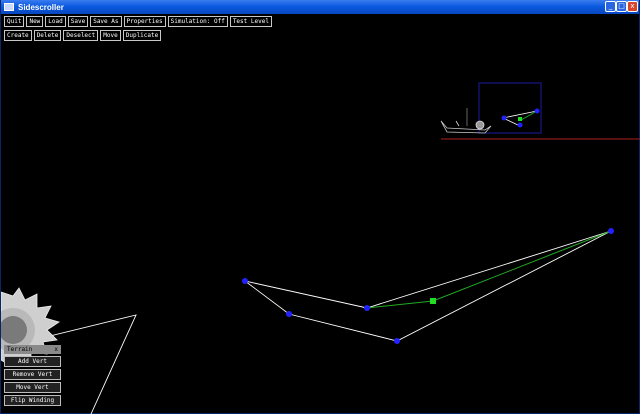 This screenshot has height=414, width=640. I want to click on terrain-panel-header: Terrain x, so click(32, 349).